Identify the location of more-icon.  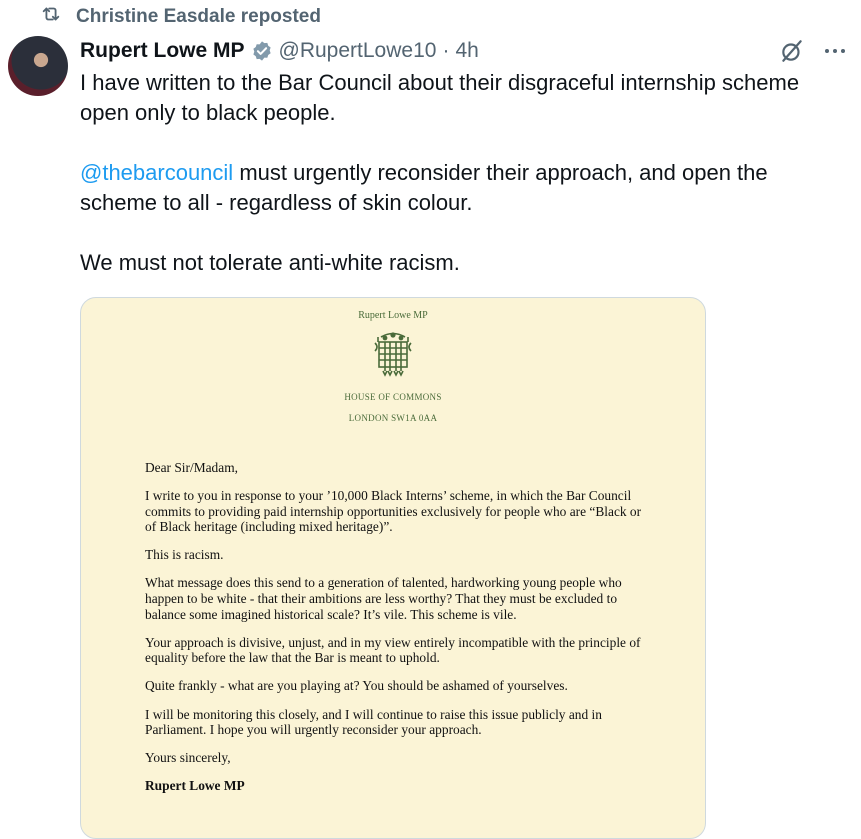
(835, 51).